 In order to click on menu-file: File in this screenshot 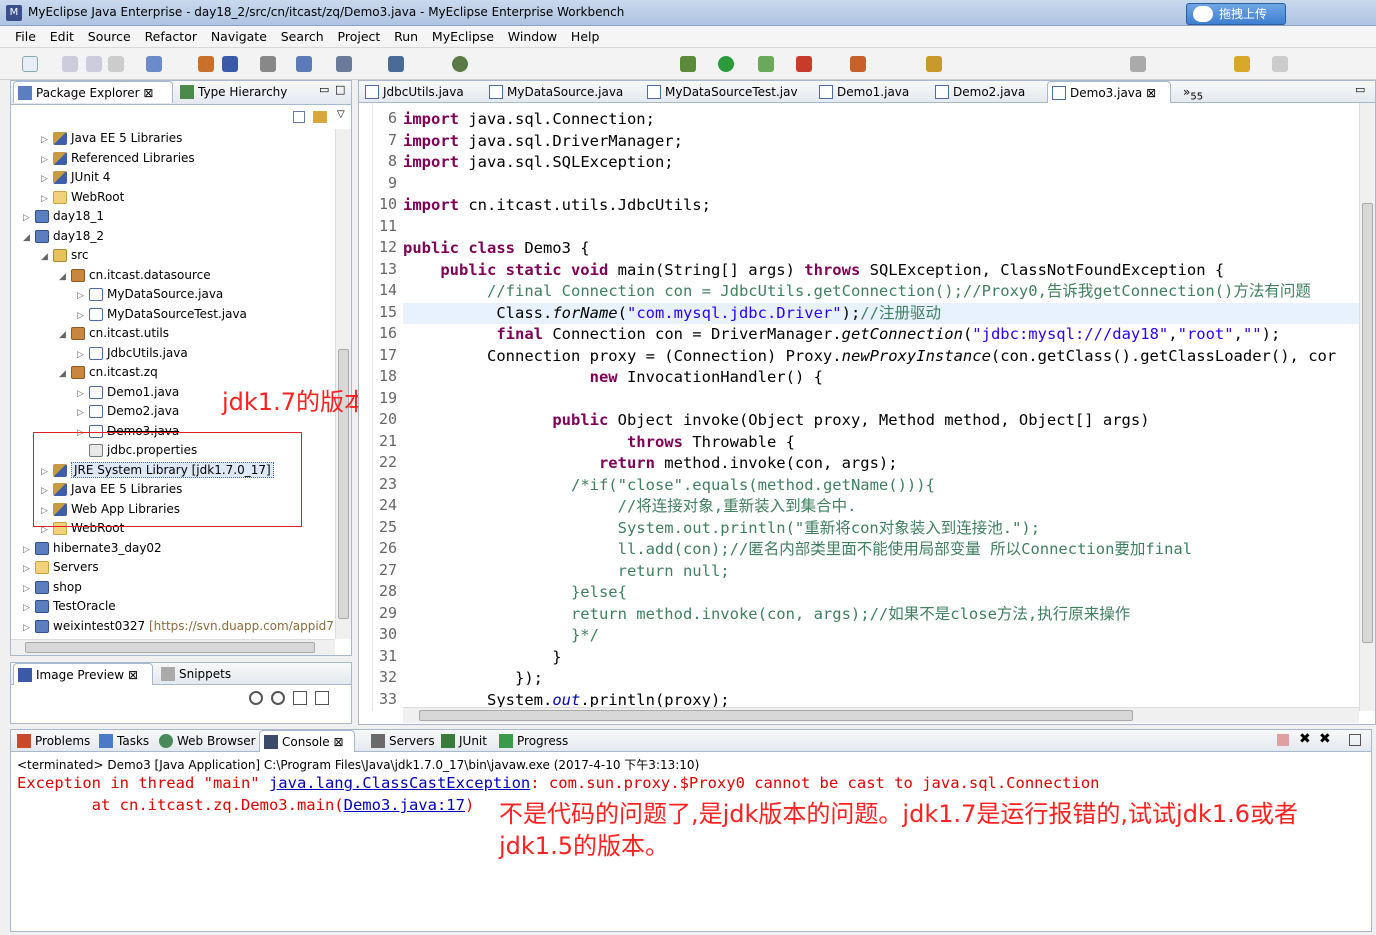, I will do `click(25, 36)`.